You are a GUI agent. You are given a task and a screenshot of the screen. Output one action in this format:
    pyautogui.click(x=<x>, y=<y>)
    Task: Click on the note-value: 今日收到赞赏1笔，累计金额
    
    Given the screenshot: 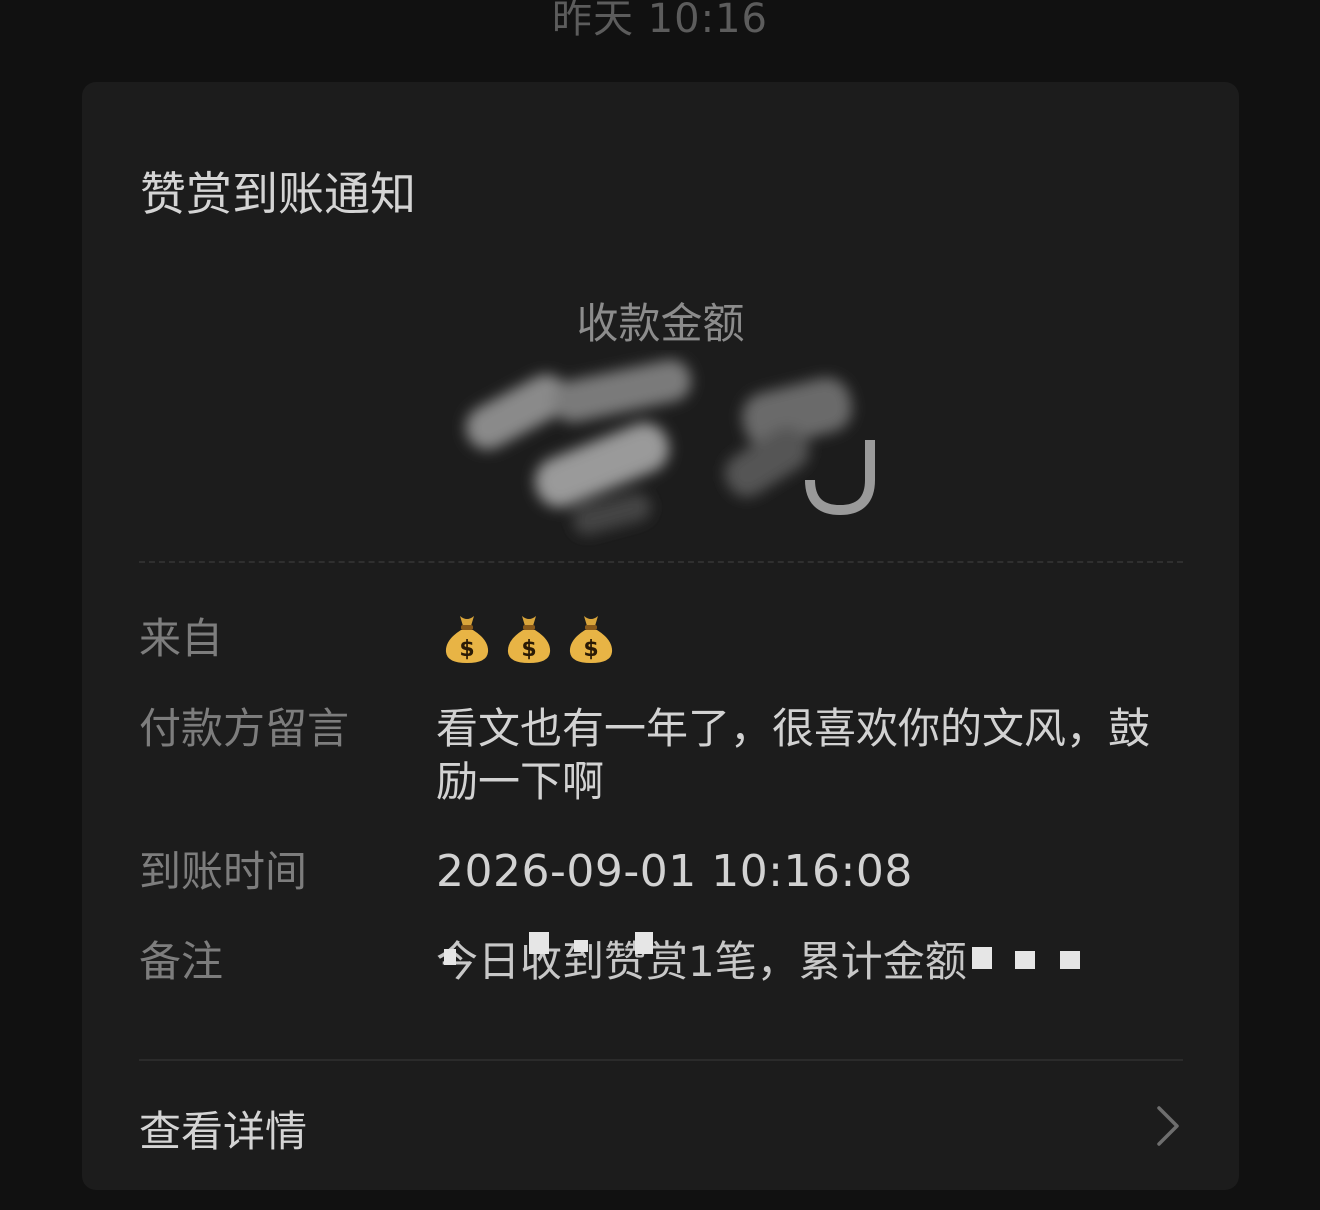 What is the action you would take?
    pyautogui.click(x=806, y=960)
    